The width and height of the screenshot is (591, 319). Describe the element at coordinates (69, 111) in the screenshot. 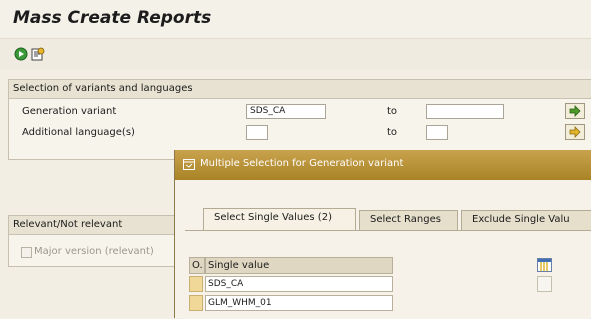

I see `generation-variant-label: Generation variant` at that location.